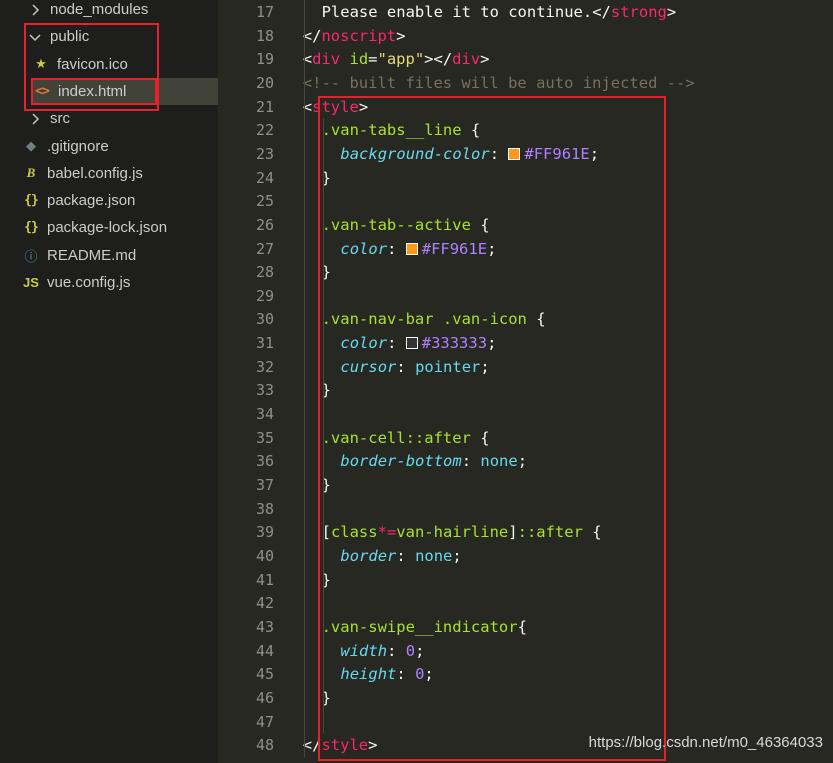  What do you see at coordinates (264, 366) in the screenshot?
I see `line-number: 32` at bounding box center [264, 366].